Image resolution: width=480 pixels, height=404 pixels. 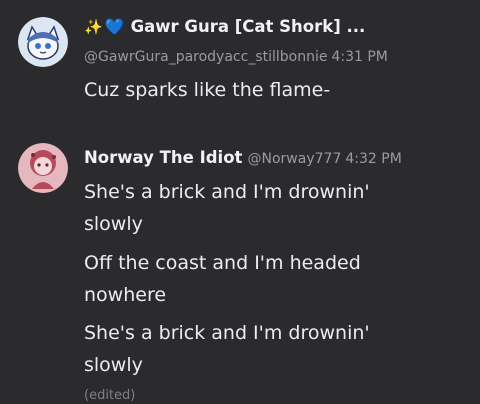 I want to click on pink-character-avatar-icon, so click(x=43, y=168).